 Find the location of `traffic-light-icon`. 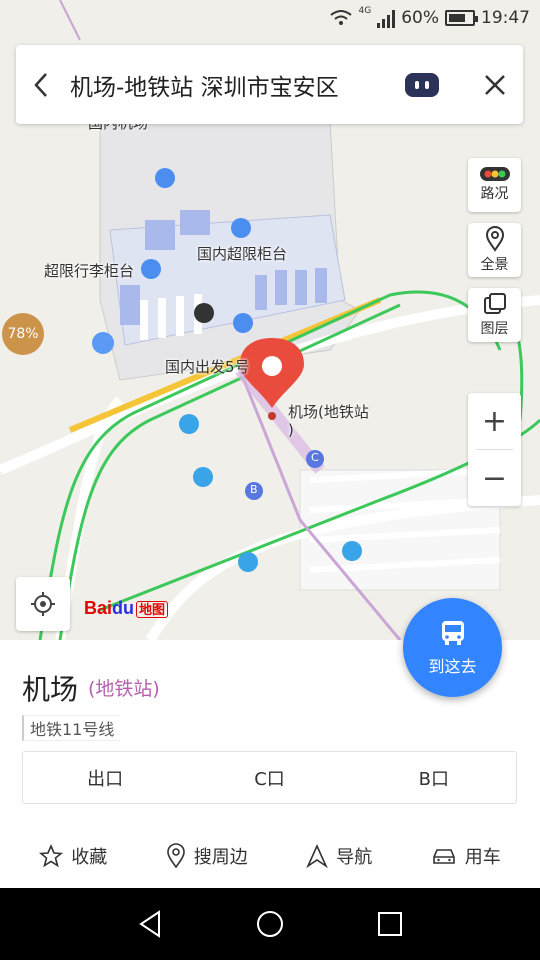

traffic-light-icon is located at coordinates (494, 174).